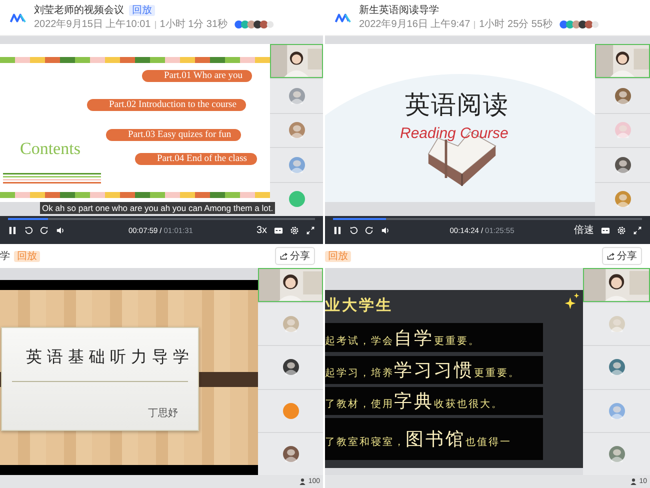  I want to click on speed-button: 3x, so click(261, 230).